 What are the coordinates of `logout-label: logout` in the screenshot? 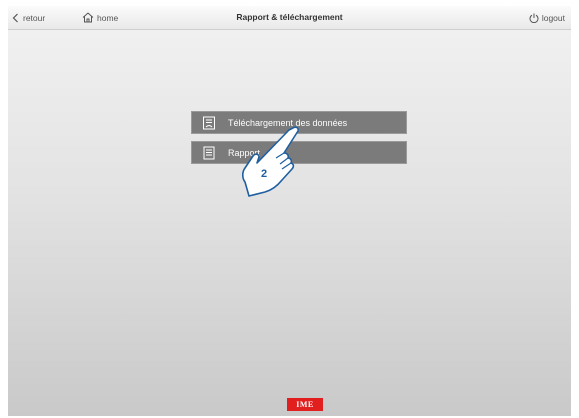 It's located at (553, 17).